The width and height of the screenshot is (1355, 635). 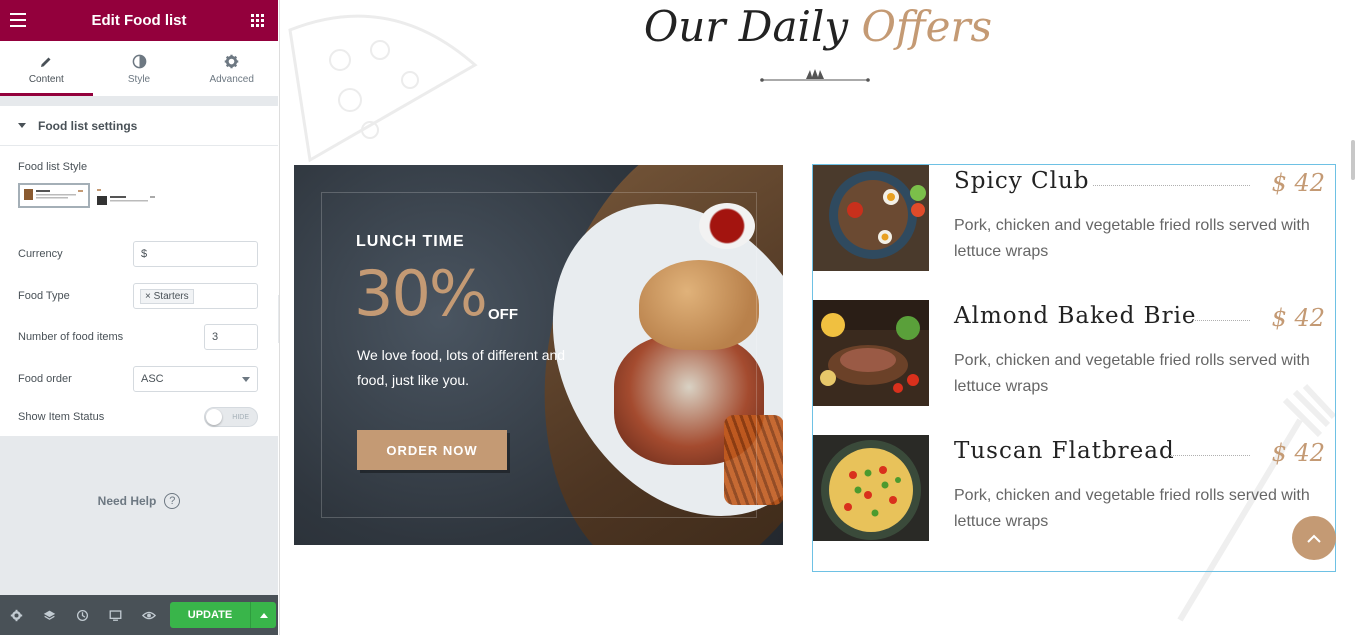 I want to click on section-heading: Our Daily Offers, so click(x=817, y=26).